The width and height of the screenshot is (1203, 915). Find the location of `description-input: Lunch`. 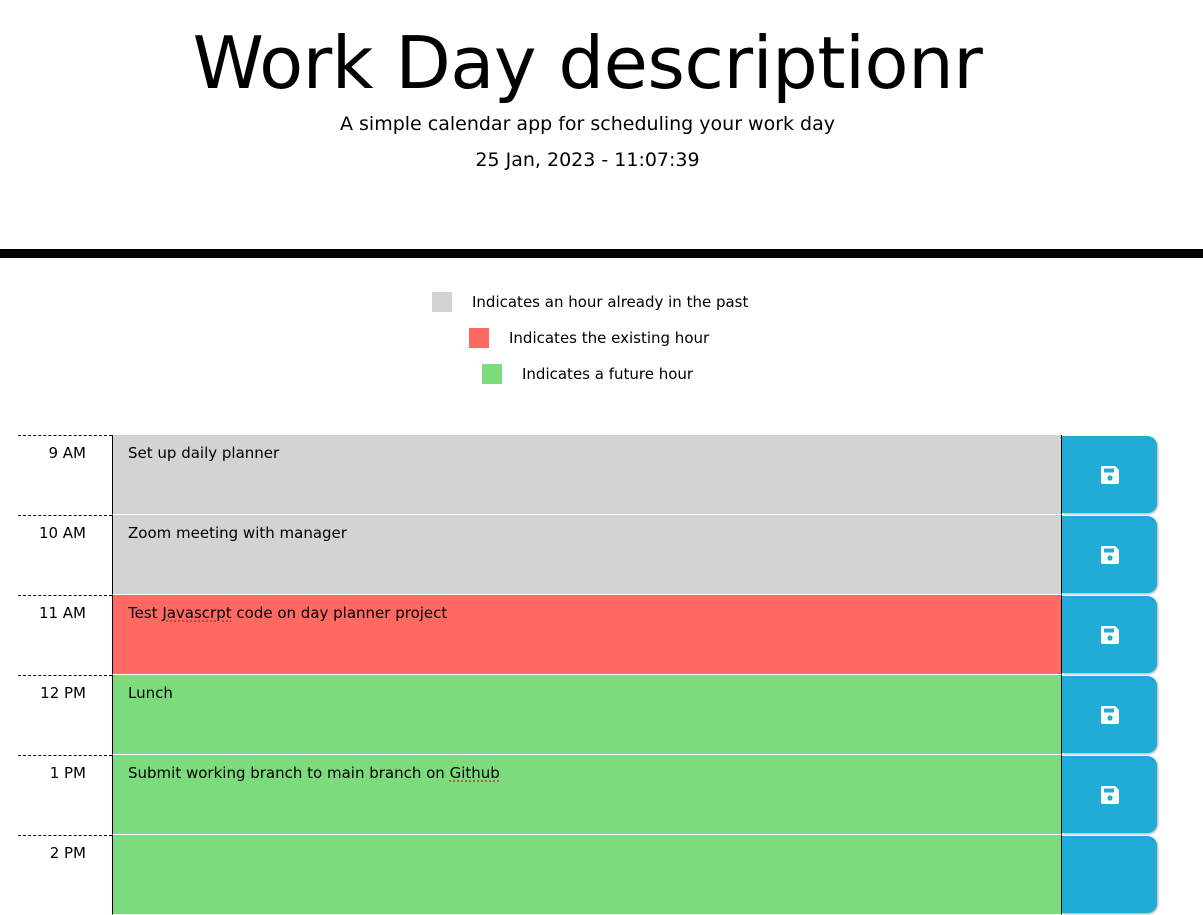

description-input: Lunch is located at coordinates (587, 715).